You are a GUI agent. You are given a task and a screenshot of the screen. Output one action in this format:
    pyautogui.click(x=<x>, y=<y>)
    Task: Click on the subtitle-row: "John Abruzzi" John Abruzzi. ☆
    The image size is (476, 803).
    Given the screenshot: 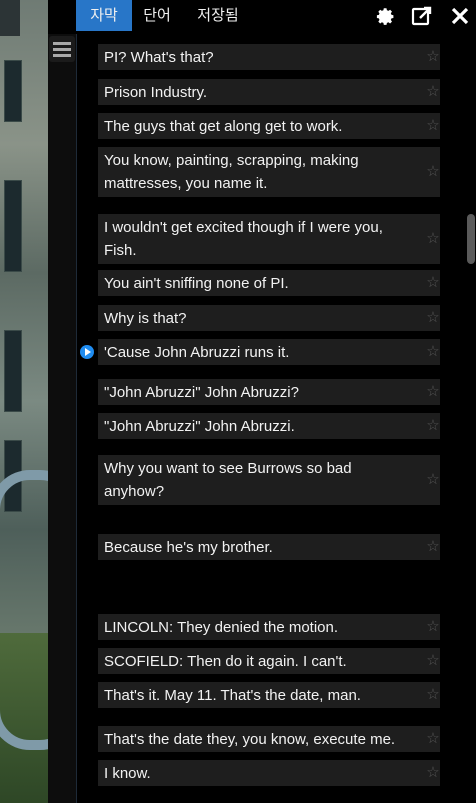 What is the action you would take?
    pyautogui.click(x=269, y=426)
    